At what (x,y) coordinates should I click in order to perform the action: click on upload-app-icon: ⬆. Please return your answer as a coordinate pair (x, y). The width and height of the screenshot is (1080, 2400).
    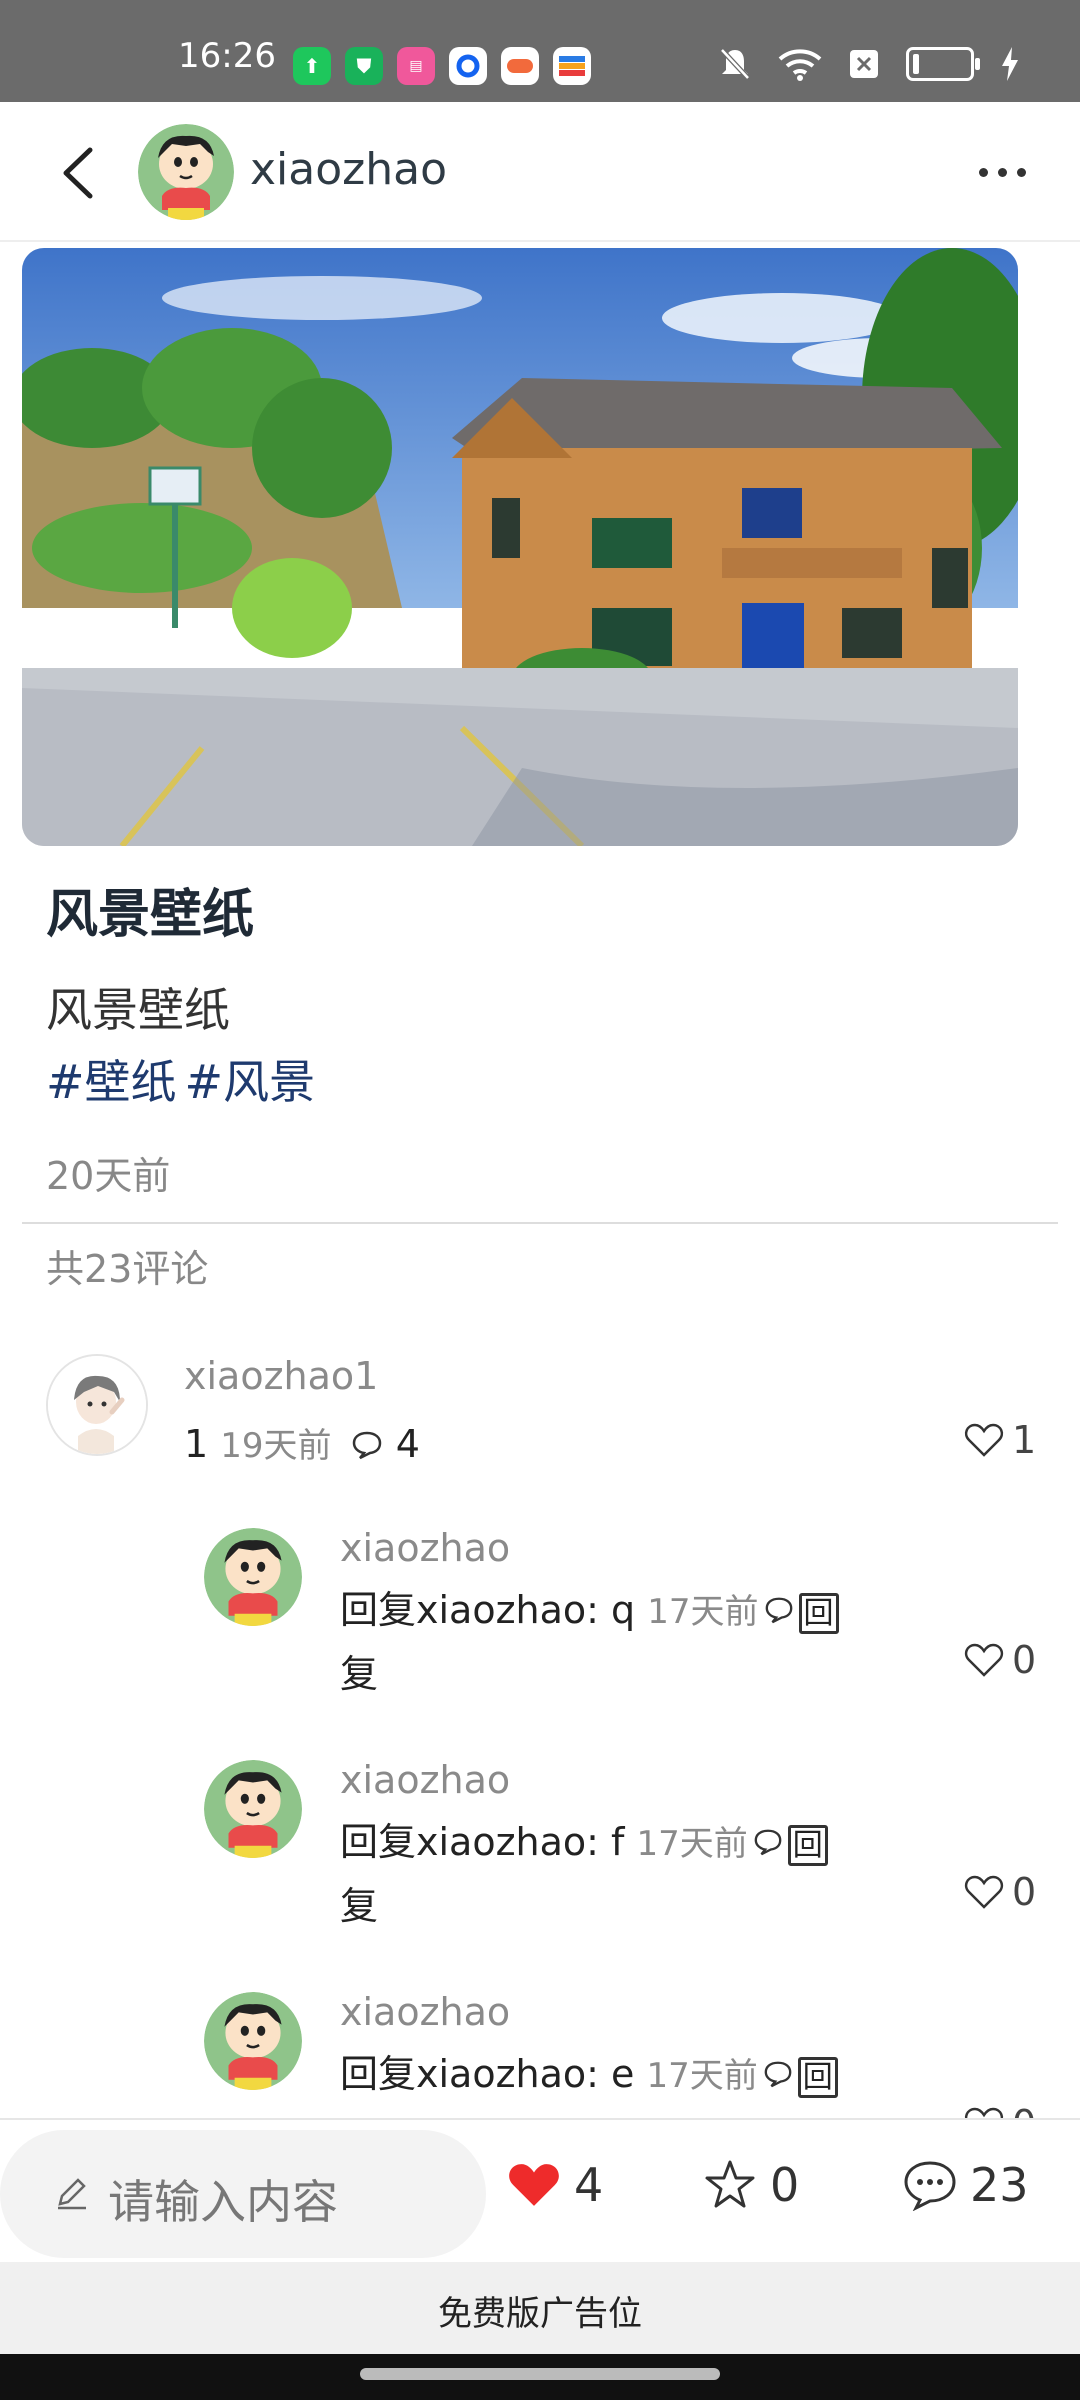
    Looking at the image, I should click on (312, 66).